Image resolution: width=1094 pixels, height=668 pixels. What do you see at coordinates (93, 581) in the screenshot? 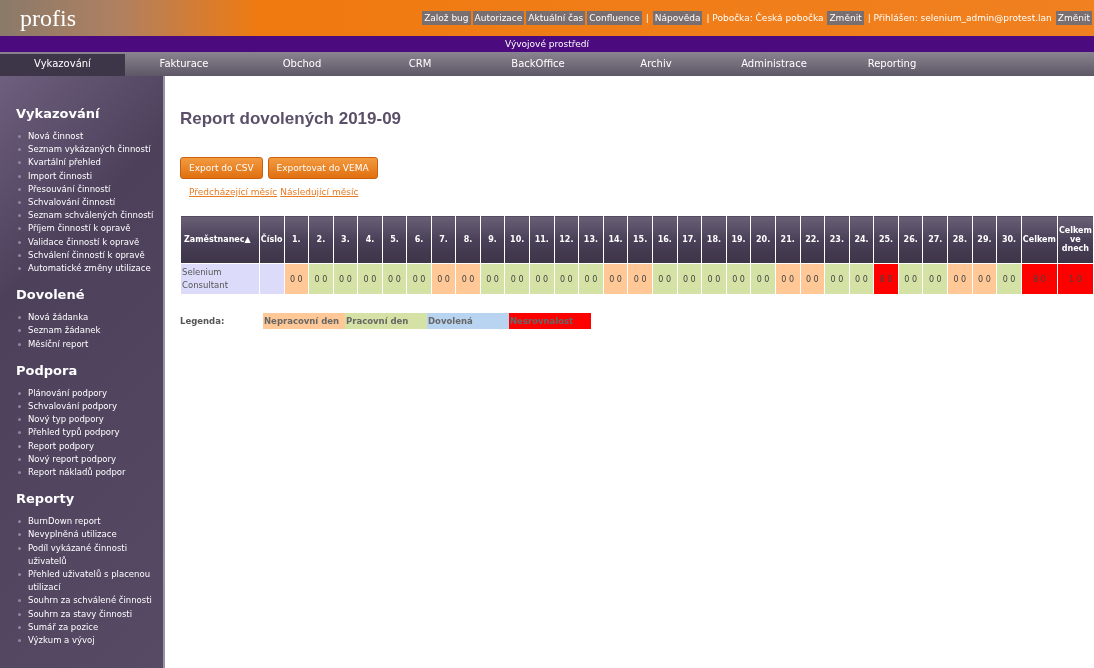
I see `sidebar-link: Přehled uživatelů s placenou utilizací` at bounding box center [93, 581].